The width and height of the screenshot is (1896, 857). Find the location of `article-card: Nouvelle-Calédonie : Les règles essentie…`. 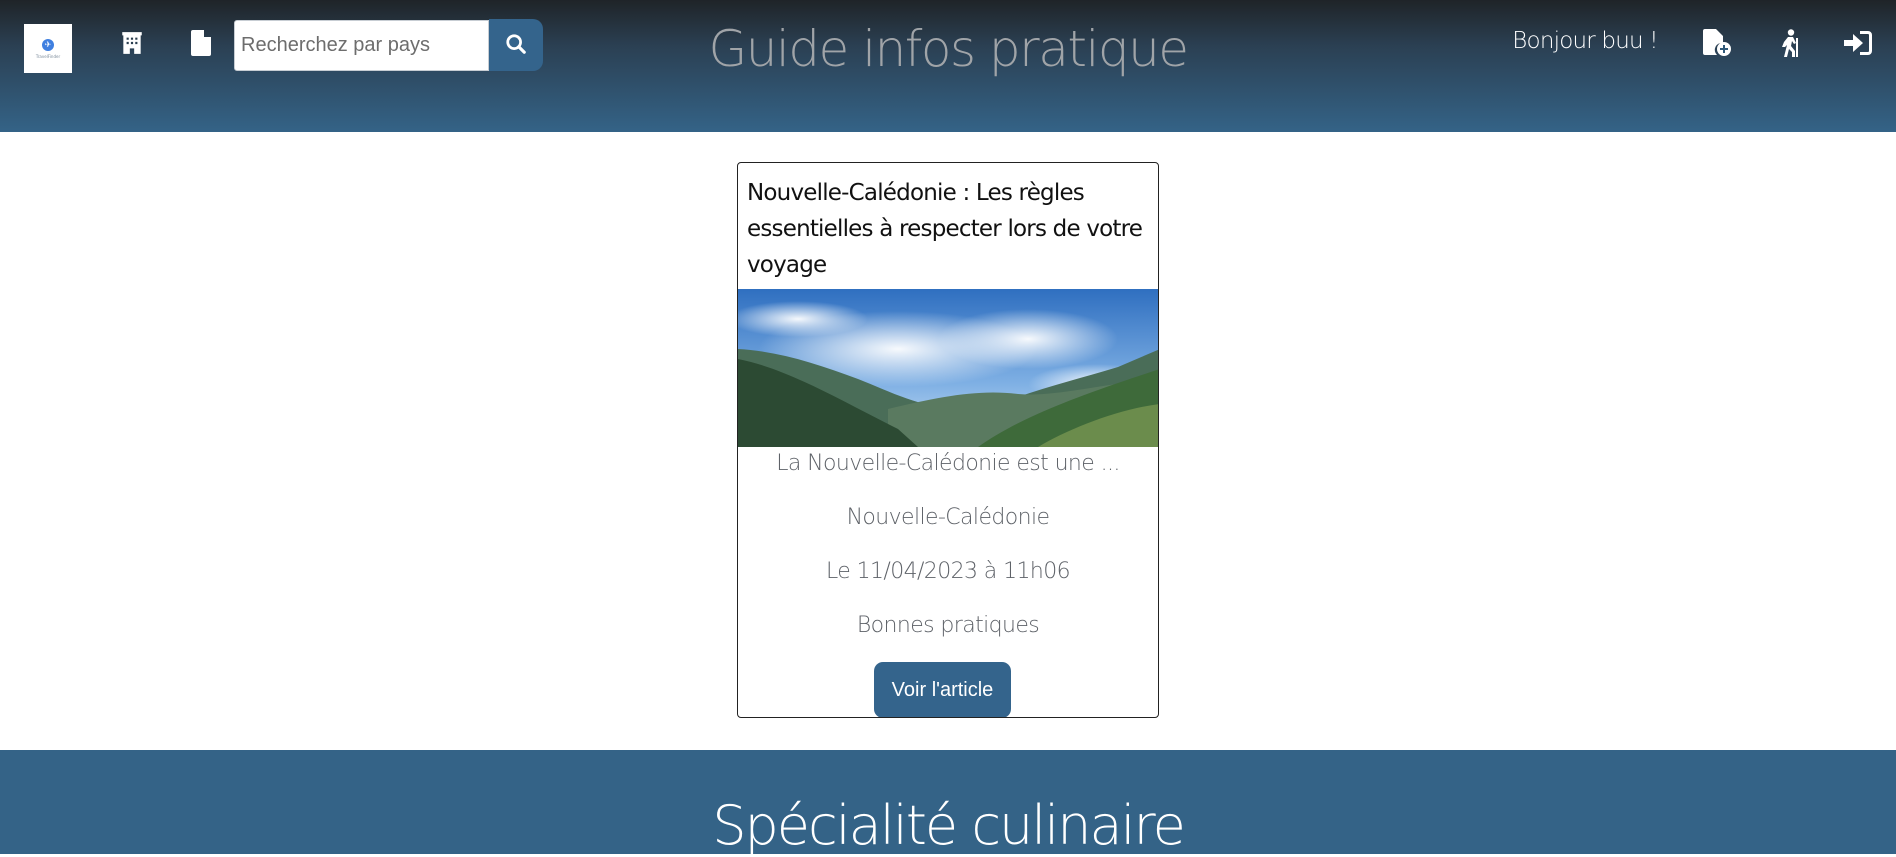

article-card: Nouvelle-Calédonie : Les règles essentie… is located at coordinates (948, 440).